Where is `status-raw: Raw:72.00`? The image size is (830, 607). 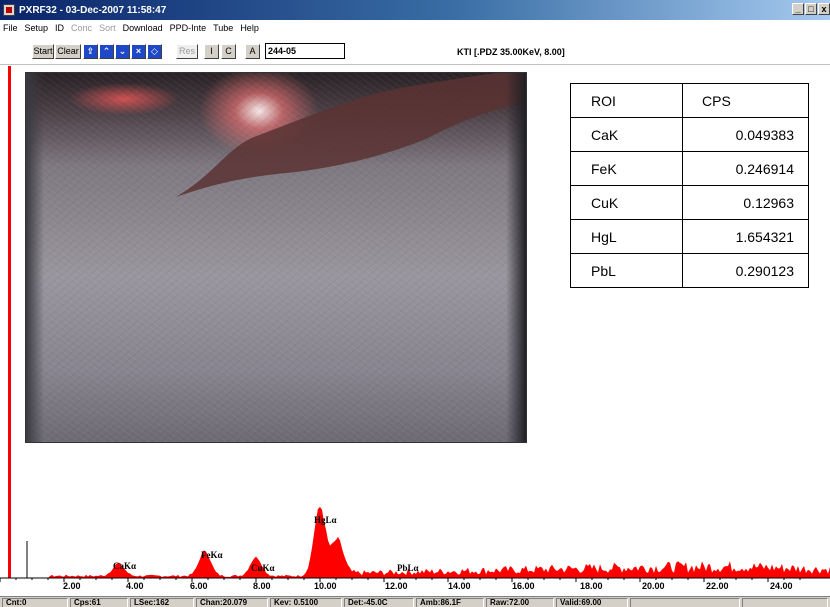 status-raw: Raw:72.00 is located at coordinates (520, 602).